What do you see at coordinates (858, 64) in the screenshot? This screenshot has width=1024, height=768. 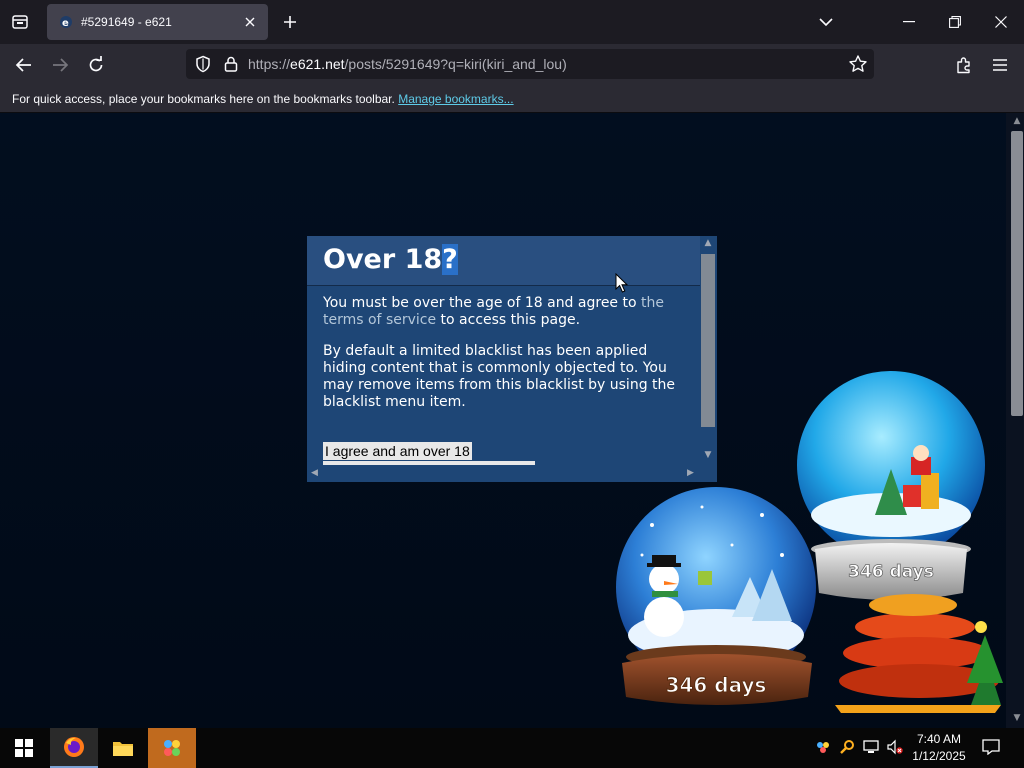 I see `star-bookmark-icon` at bounding box center [858, 64].